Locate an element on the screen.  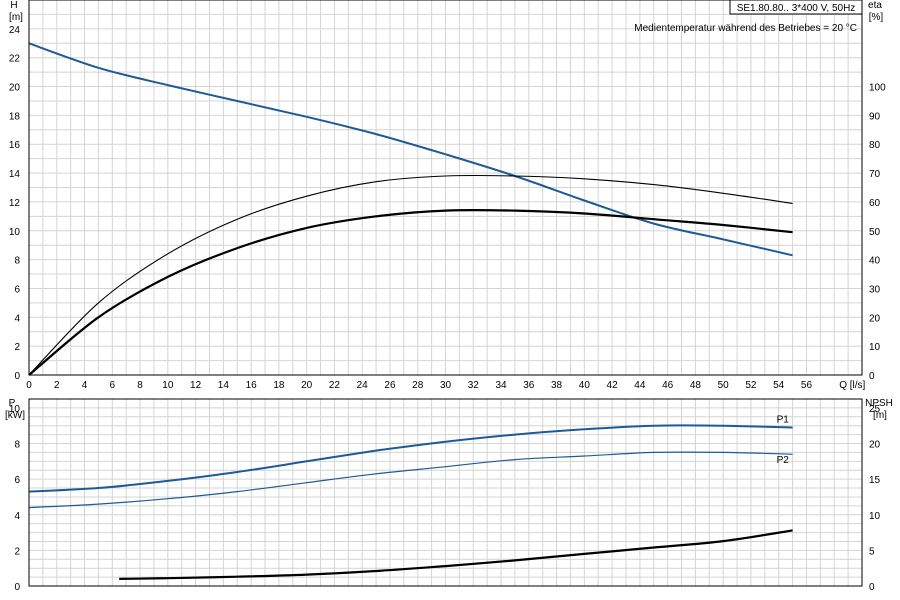
y-right-axis-label: eta is located at coordinates (875, 5).